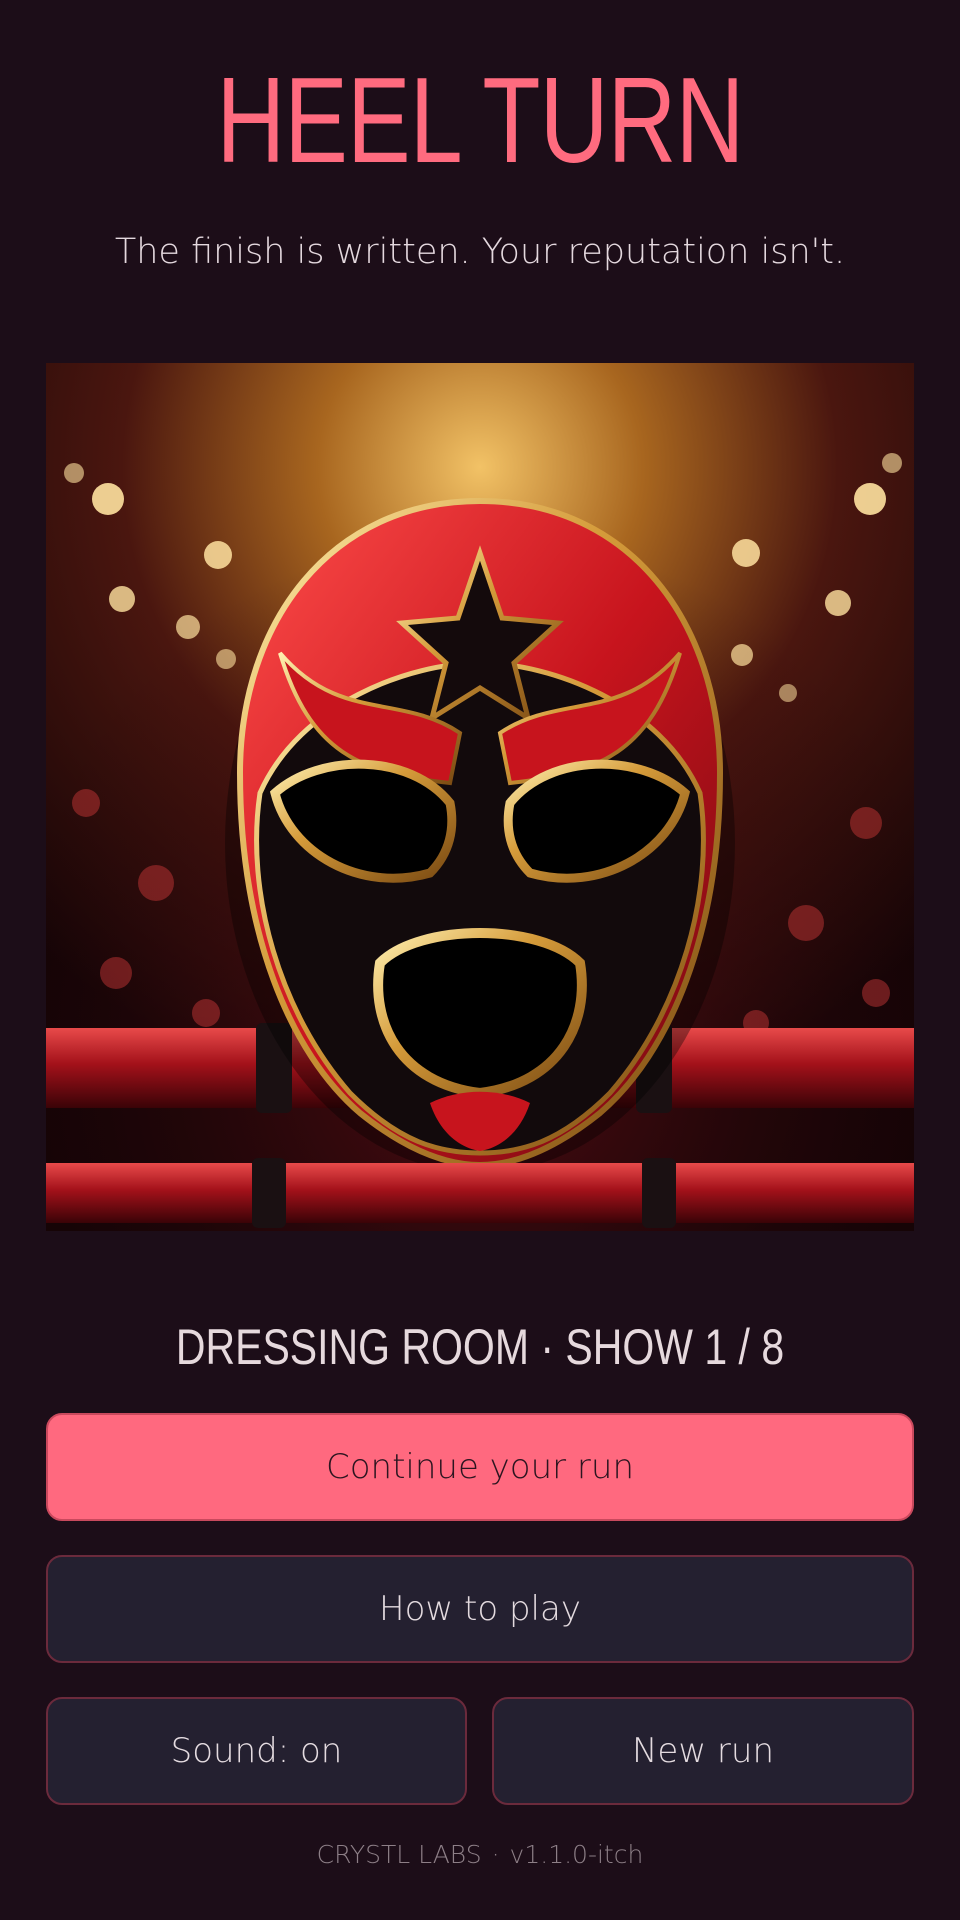  I want to click on studio-name: CRYSTL LABS, so click(399, 1854).